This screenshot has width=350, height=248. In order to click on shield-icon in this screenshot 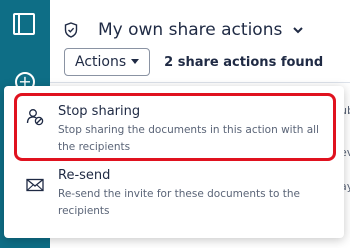, I will do `click(71, 30)`.